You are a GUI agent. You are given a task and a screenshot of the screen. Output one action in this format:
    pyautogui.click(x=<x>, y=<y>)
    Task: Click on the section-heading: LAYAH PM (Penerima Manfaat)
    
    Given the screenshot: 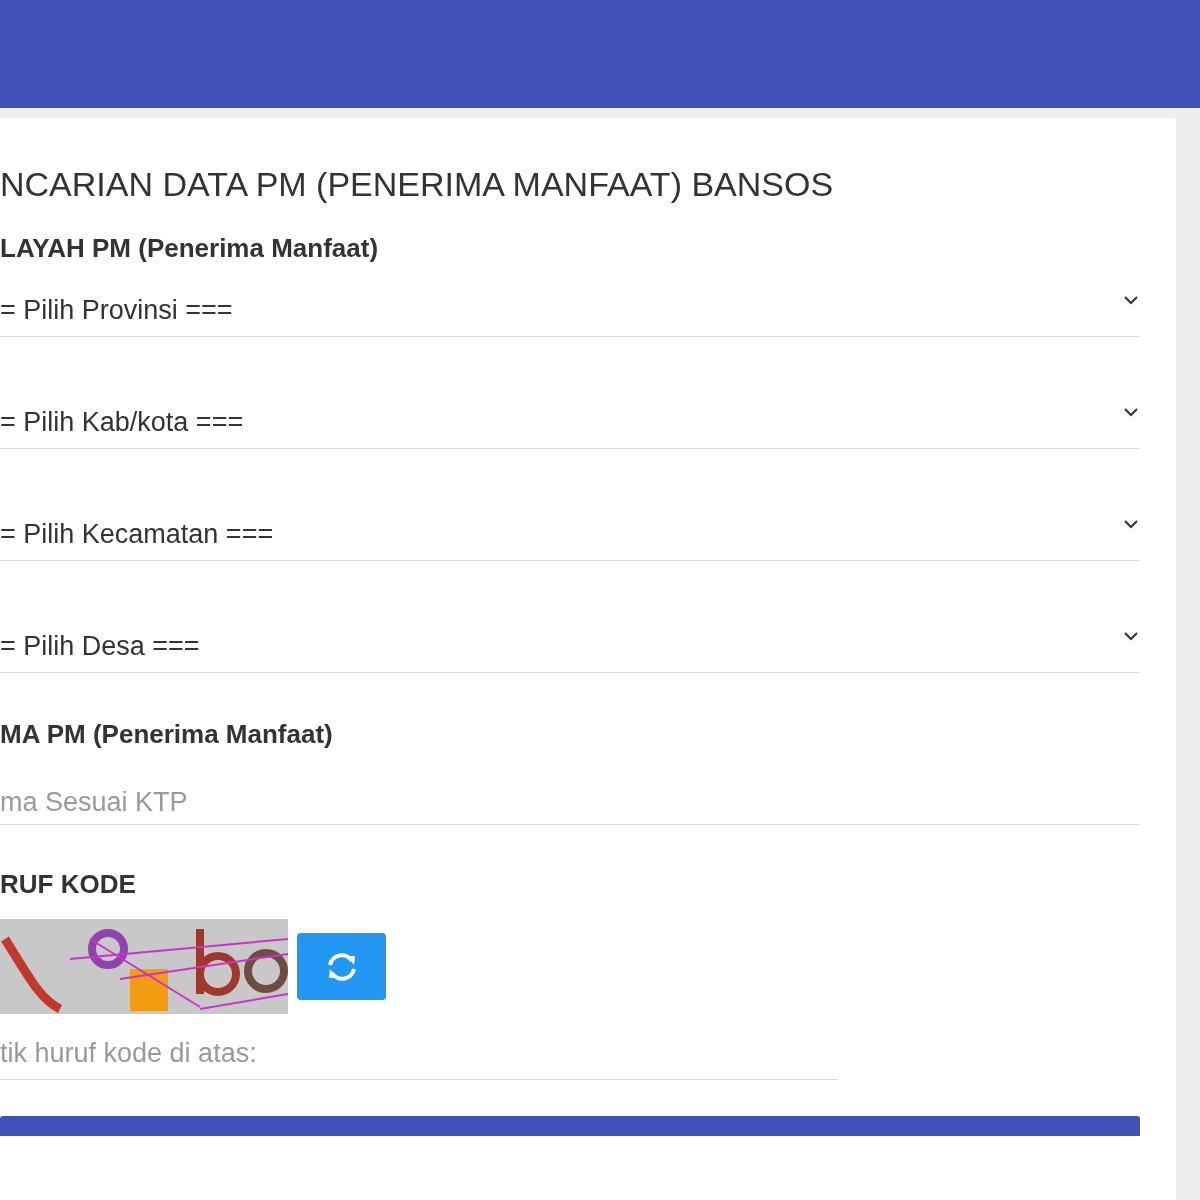 What is the action you would take?
    pyautogui.click(x=190, y=248)
    